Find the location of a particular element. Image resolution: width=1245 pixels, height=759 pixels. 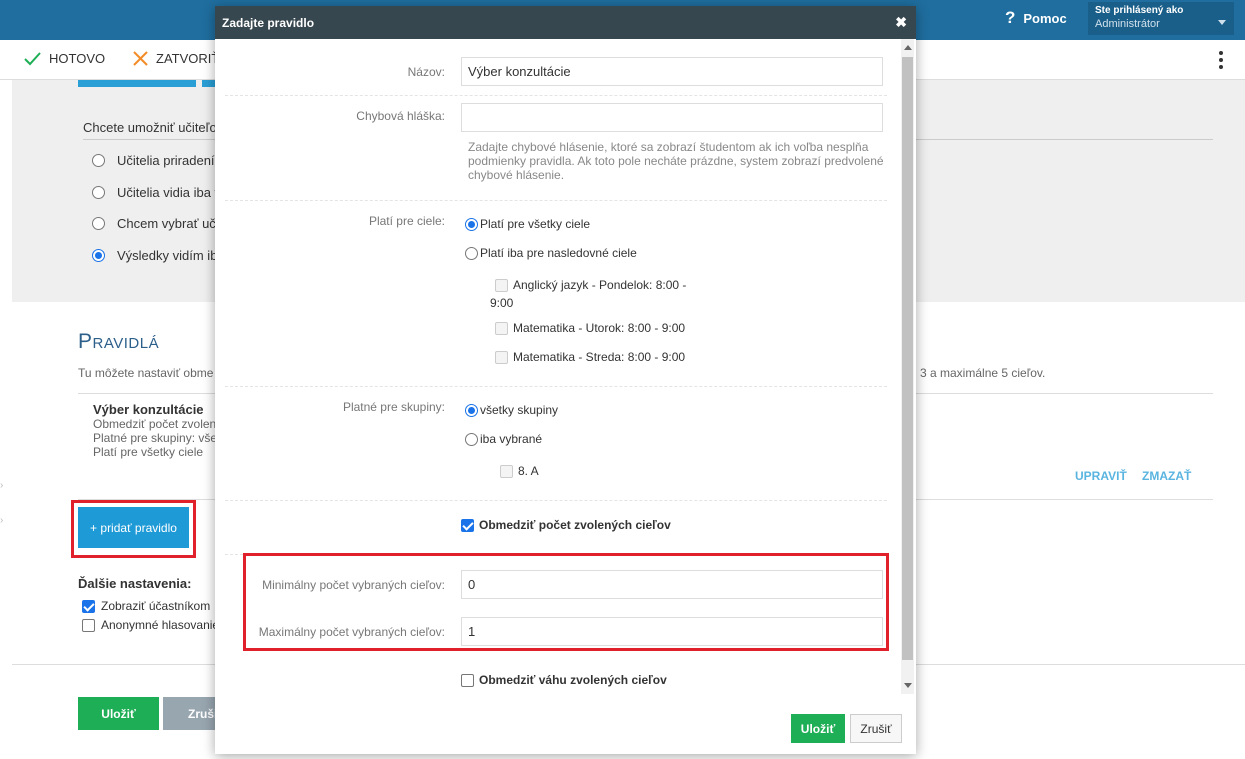

dialog-save-button: Uložiť is located at coordinates (818, 728).